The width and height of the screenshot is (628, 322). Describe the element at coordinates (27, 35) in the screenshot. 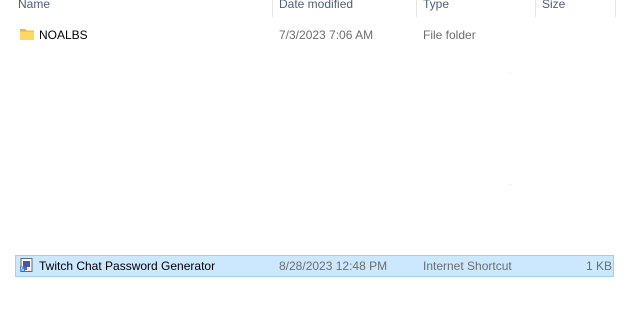

I see `folder-icon` at that location.